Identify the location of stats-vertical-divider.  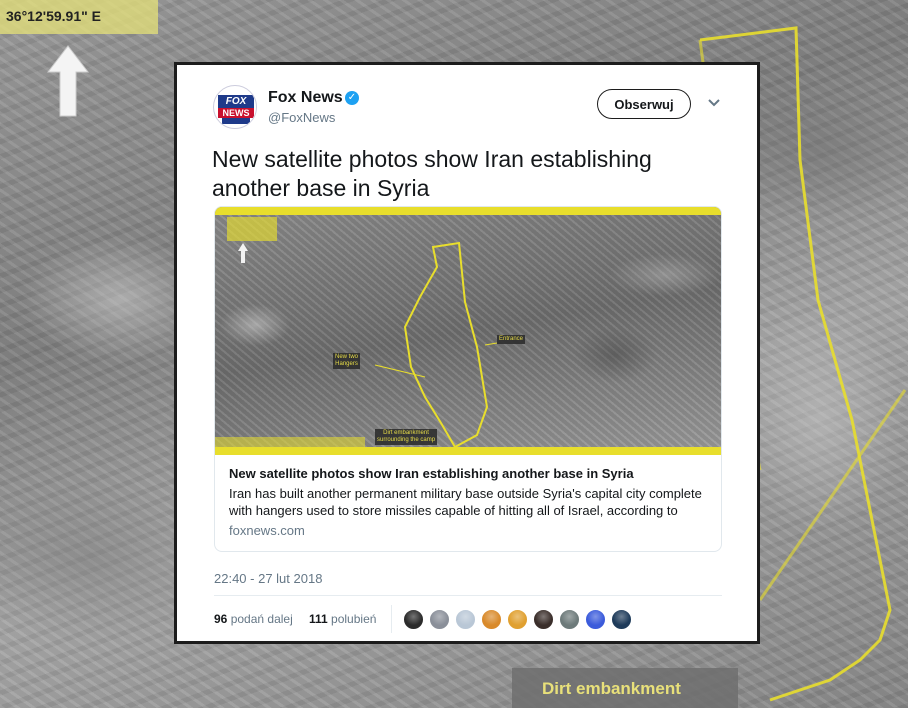
(391, 619).